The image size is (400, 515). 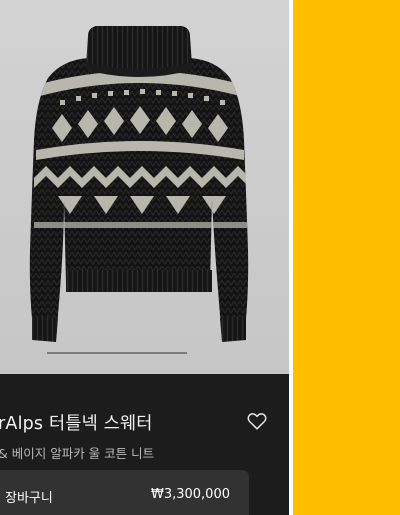 I want to click on cart-label: 장바구니, so click(x=29, y=498).